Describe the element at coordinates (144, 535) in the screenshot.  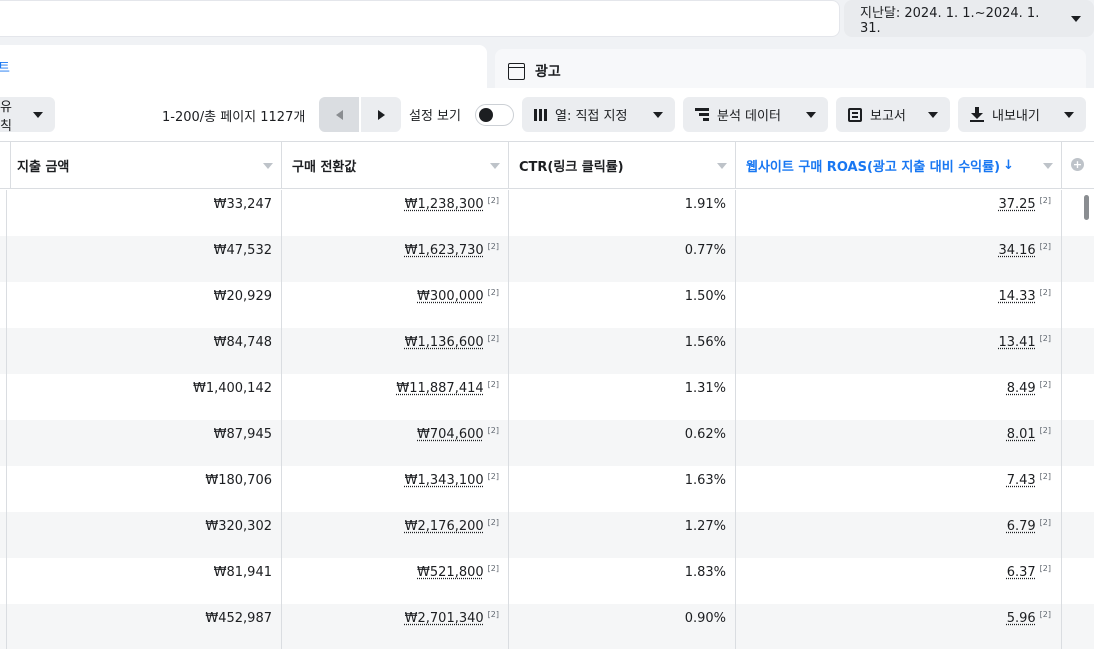
I see `cell-spend: ₩320,302` at that location.